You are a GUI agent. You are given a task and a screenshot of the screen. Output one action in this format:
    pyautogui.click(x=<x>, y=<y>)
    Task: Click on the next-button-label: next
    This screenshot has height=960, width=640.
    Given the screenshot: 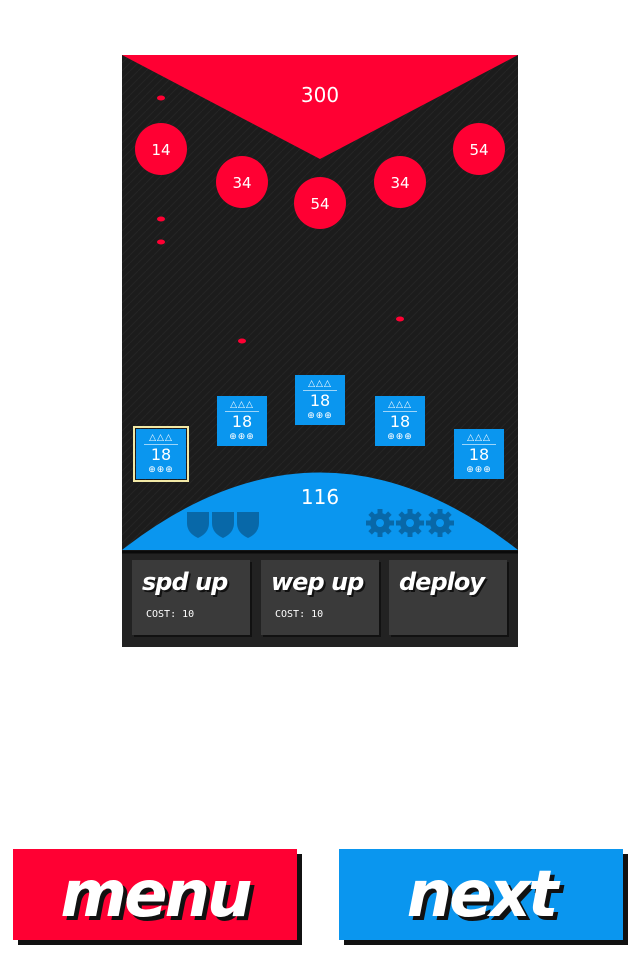 What is the action you would take?
    pyautogui.click(x=482, y=894)
    